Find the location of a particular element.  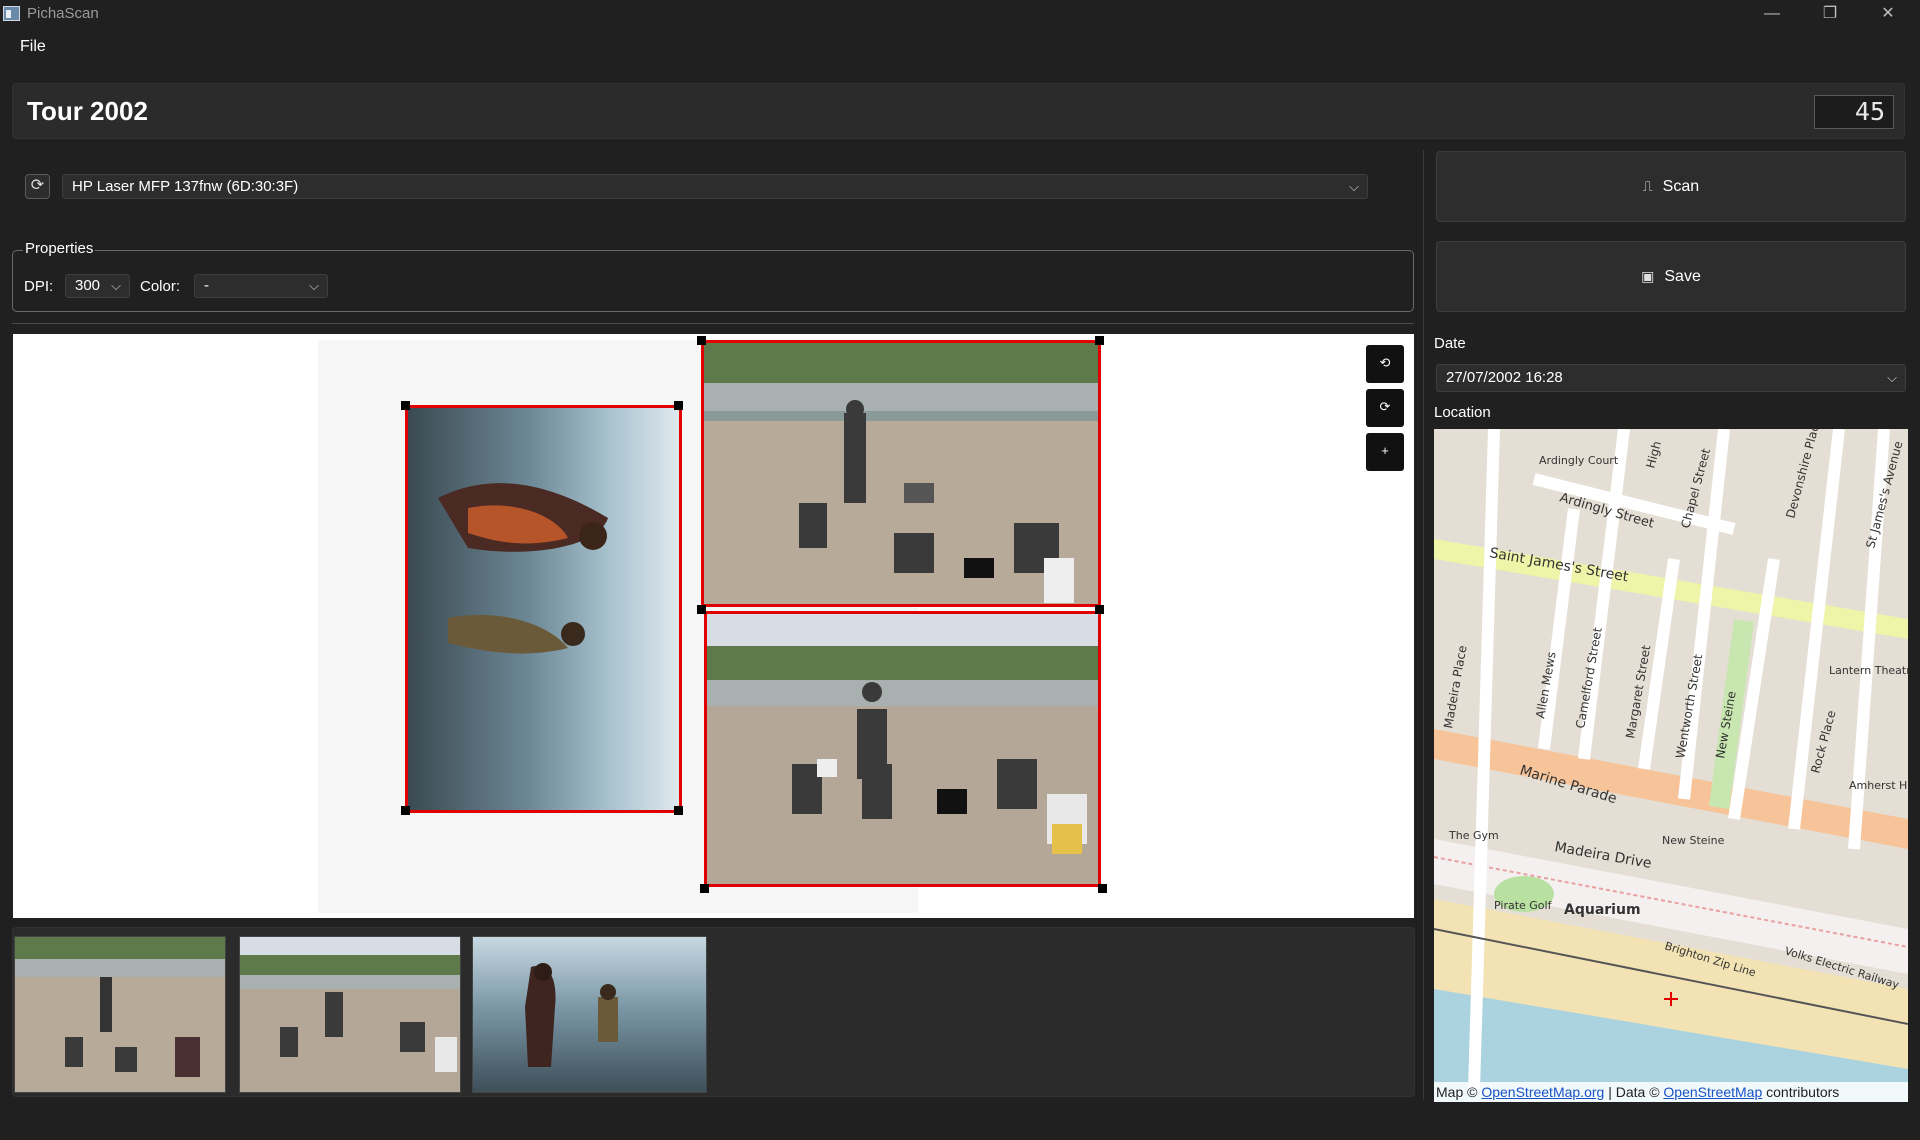

date-picker: 27/07/2002 16:28 ⌵ is located at coordinates (1671, 378).